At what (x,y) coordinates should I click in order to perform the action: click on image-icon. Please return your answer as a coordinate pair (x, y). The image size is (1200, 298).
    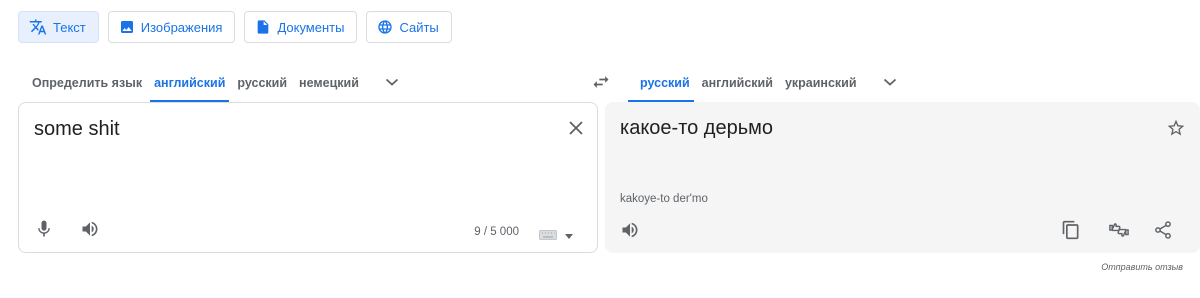
    Looking at the image, I should click on (127, 27).